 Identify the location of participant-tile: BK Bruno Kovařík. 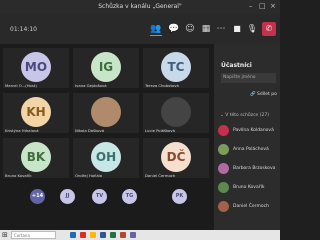
(36, 158).